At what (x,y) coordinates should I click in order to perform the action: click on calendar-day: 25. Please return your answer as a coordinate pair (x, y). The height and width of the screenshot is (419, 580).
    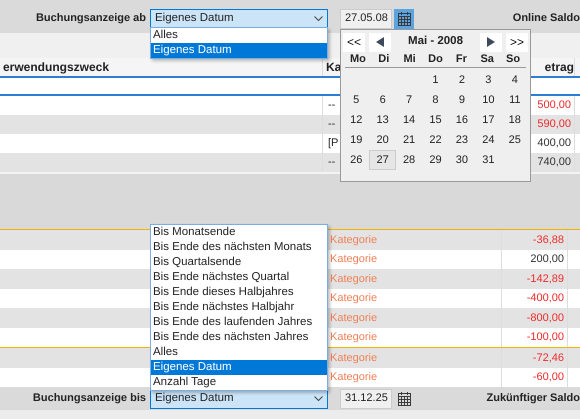
    Looking at the image, I should click on (515, 140).